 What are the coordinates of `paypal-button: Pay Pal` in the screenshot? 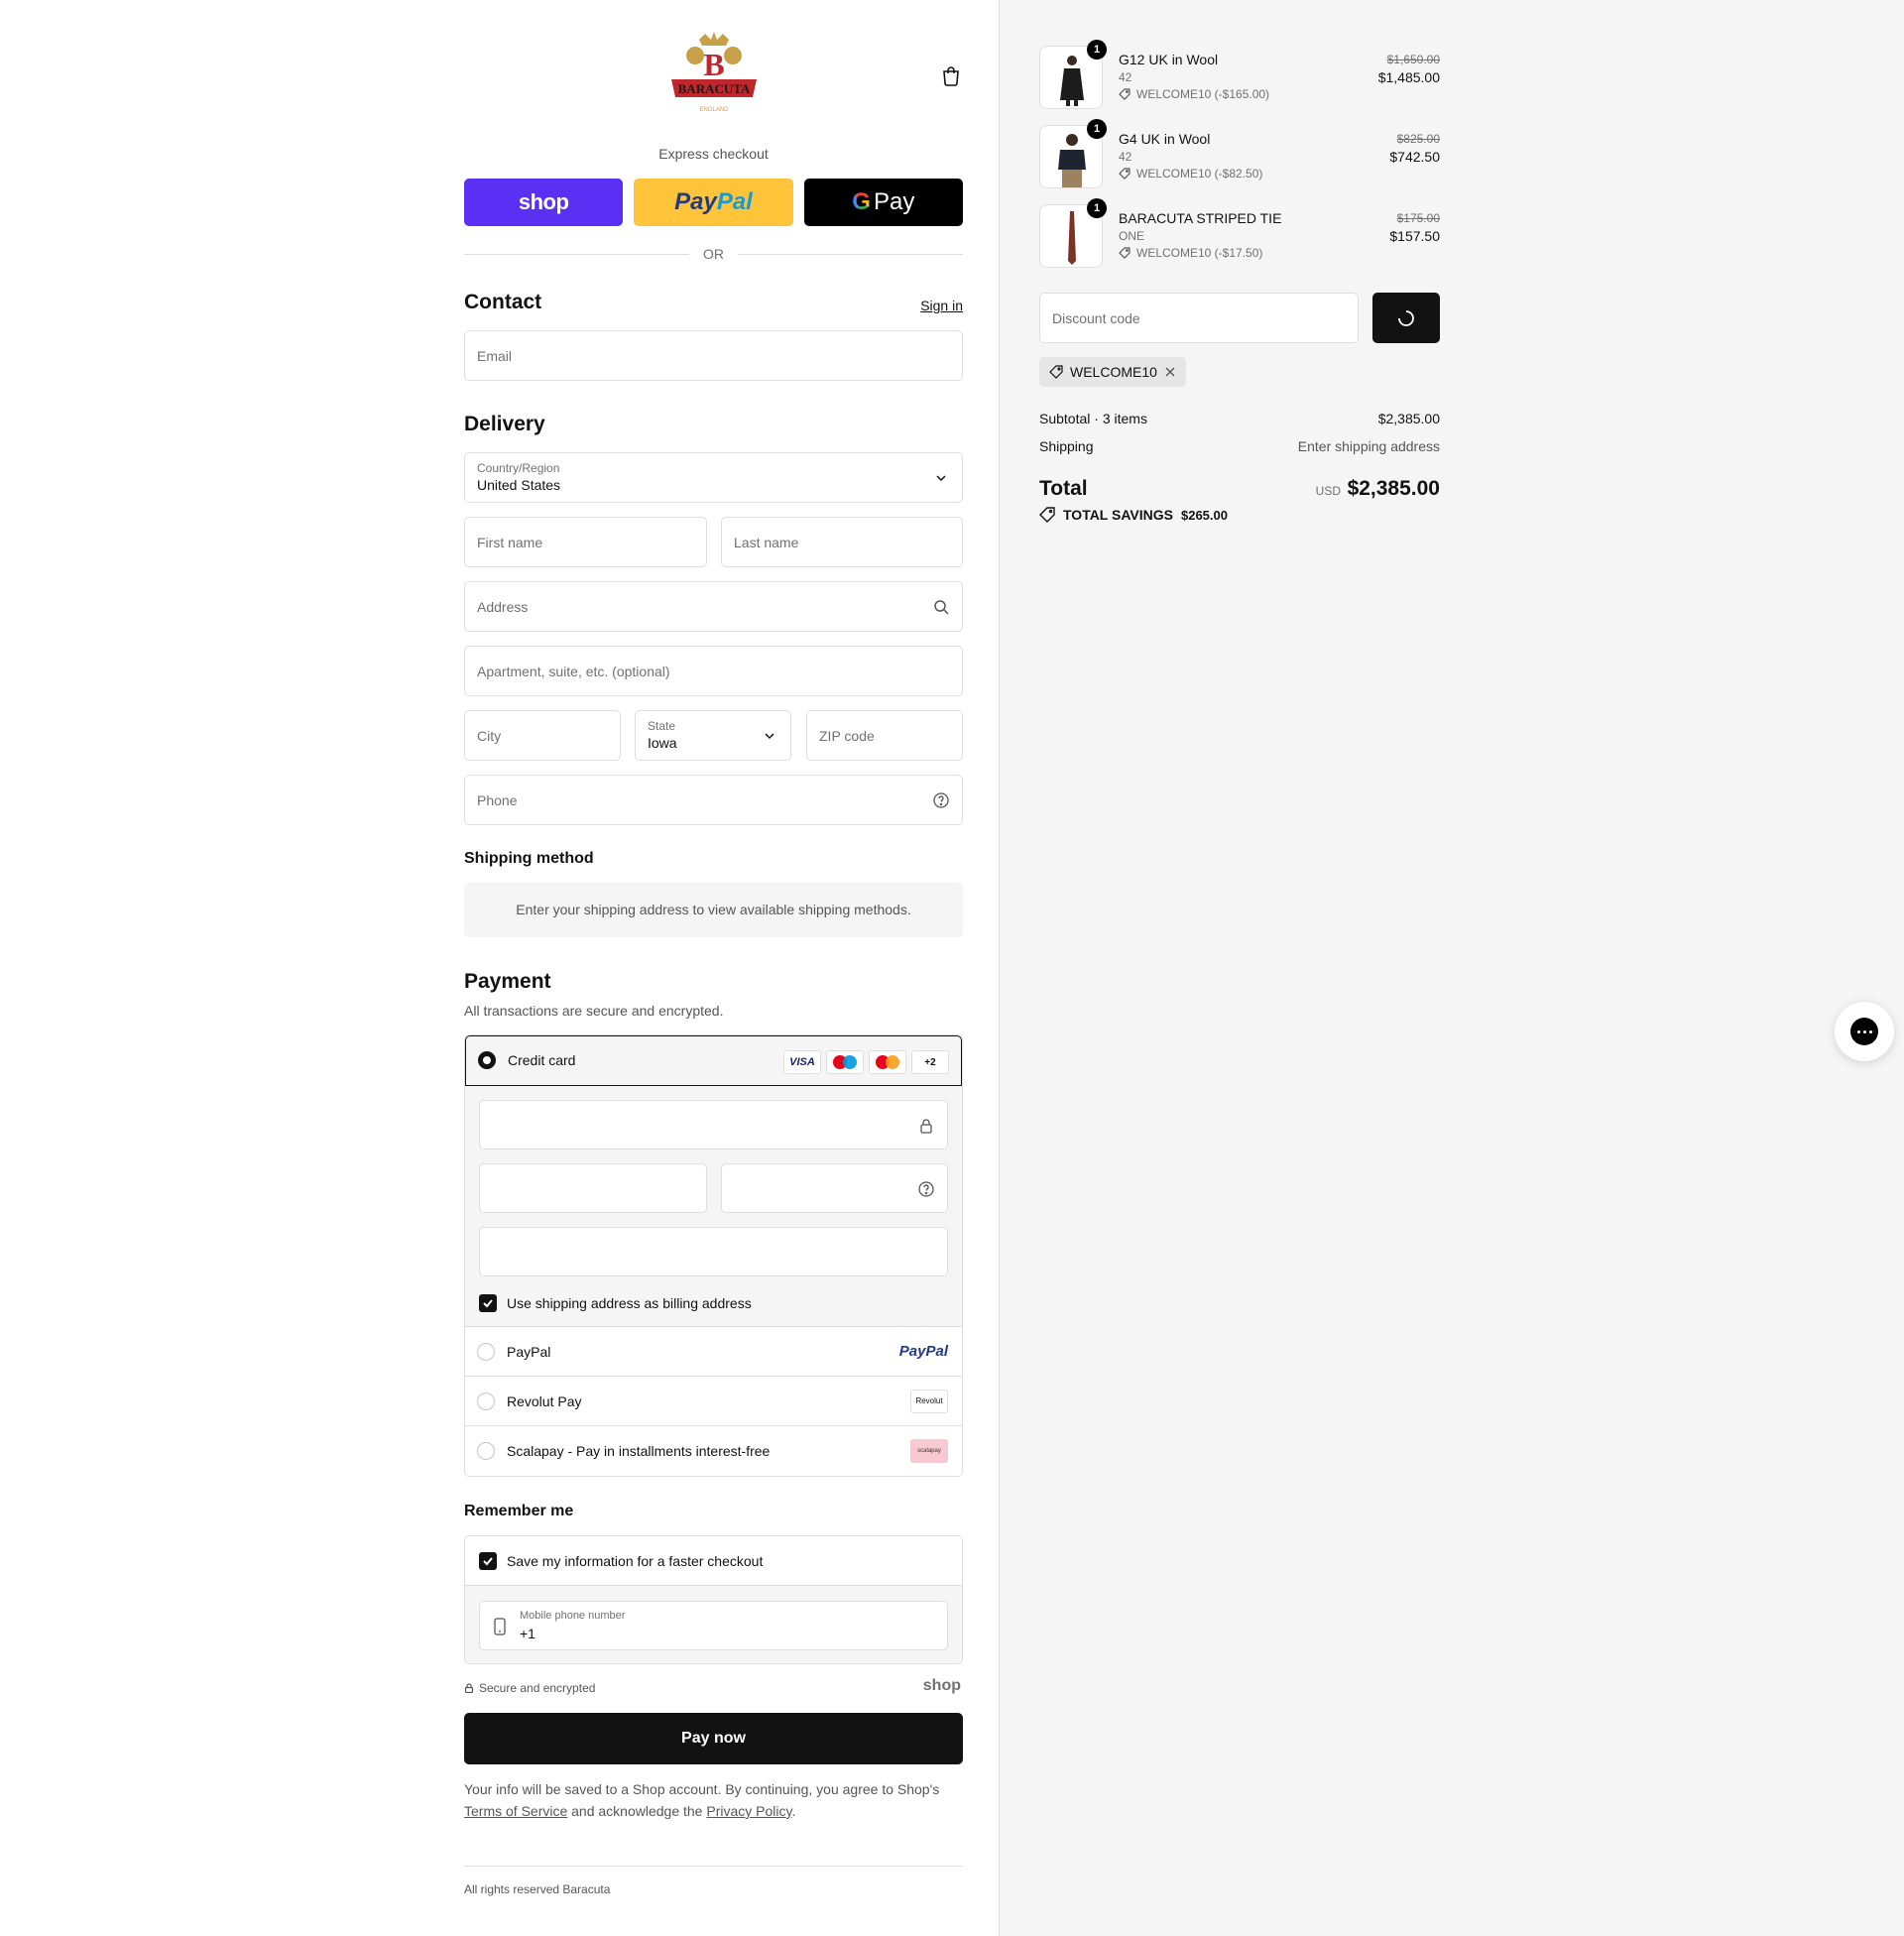 It's located at (713, 202).